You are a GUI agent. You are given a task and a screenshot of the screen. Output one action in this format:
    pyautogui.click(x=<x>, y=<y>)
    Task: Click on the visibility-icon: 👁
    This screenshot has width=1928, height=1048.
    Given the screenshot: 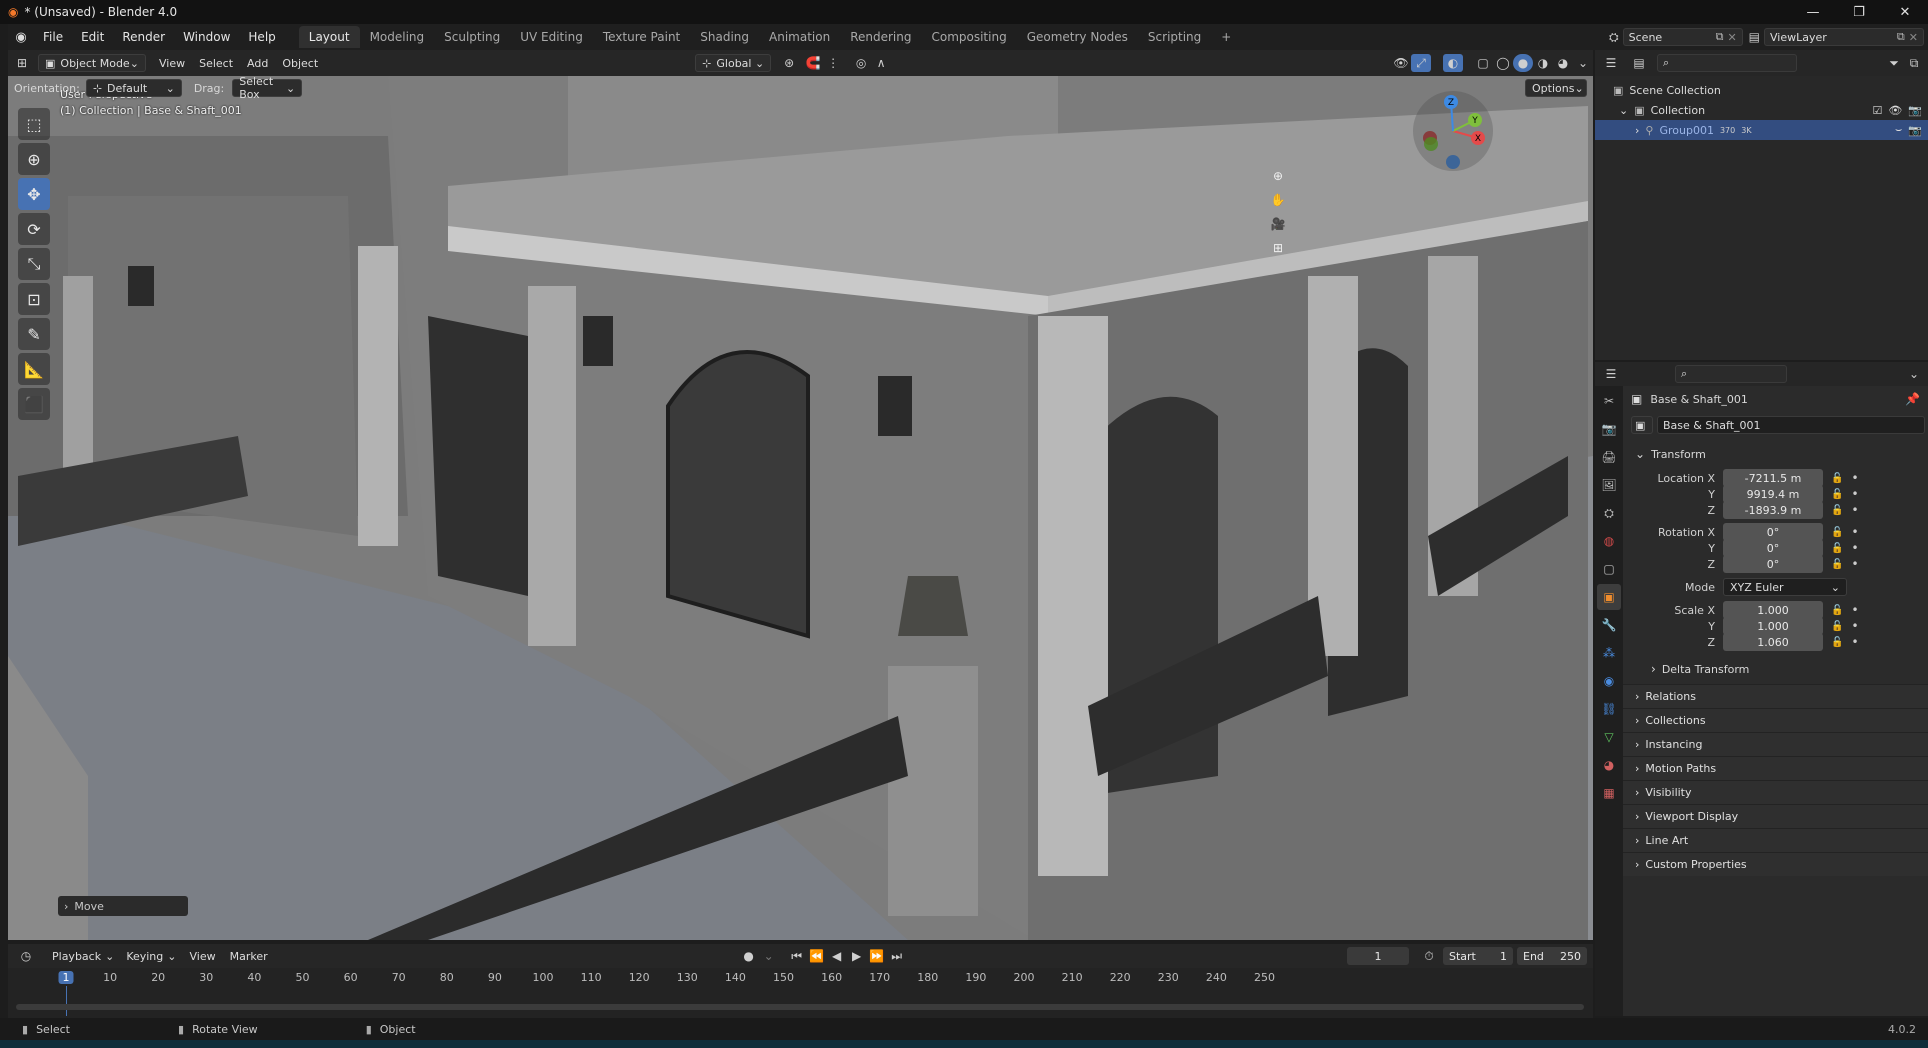 What is the action you would take?
    pyautogui.click(x=1401, y=63)
    